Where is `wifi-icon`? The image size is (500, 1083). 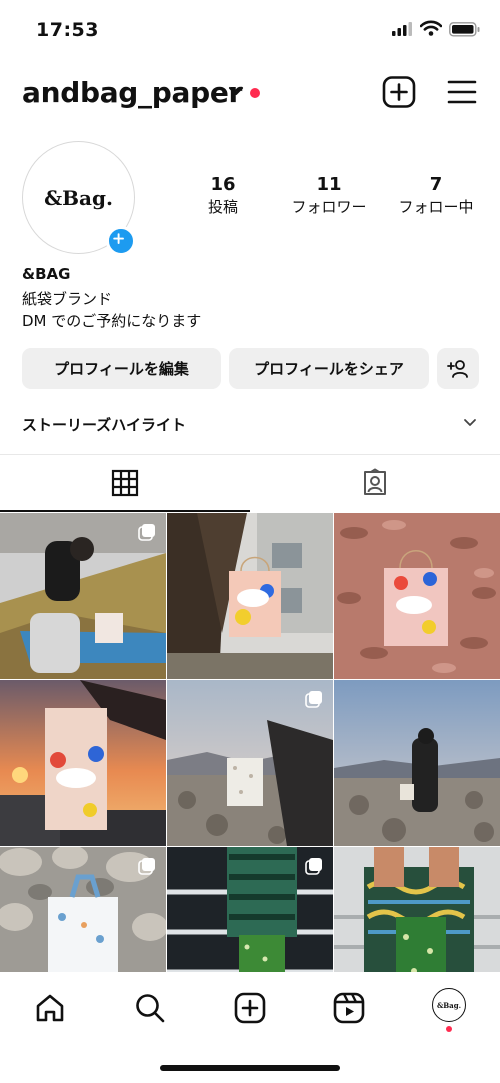 wifi-icon is located at coordinates (431, 28).